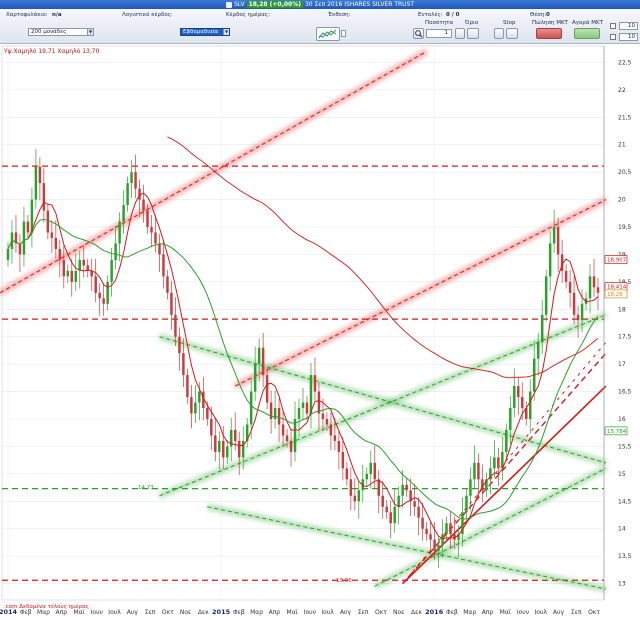 The image size is (640, 620). What do you see at coordinates (622, 419) in the screenshot?
I see `y-tick-label: 16` at bounding box center [622, 419].